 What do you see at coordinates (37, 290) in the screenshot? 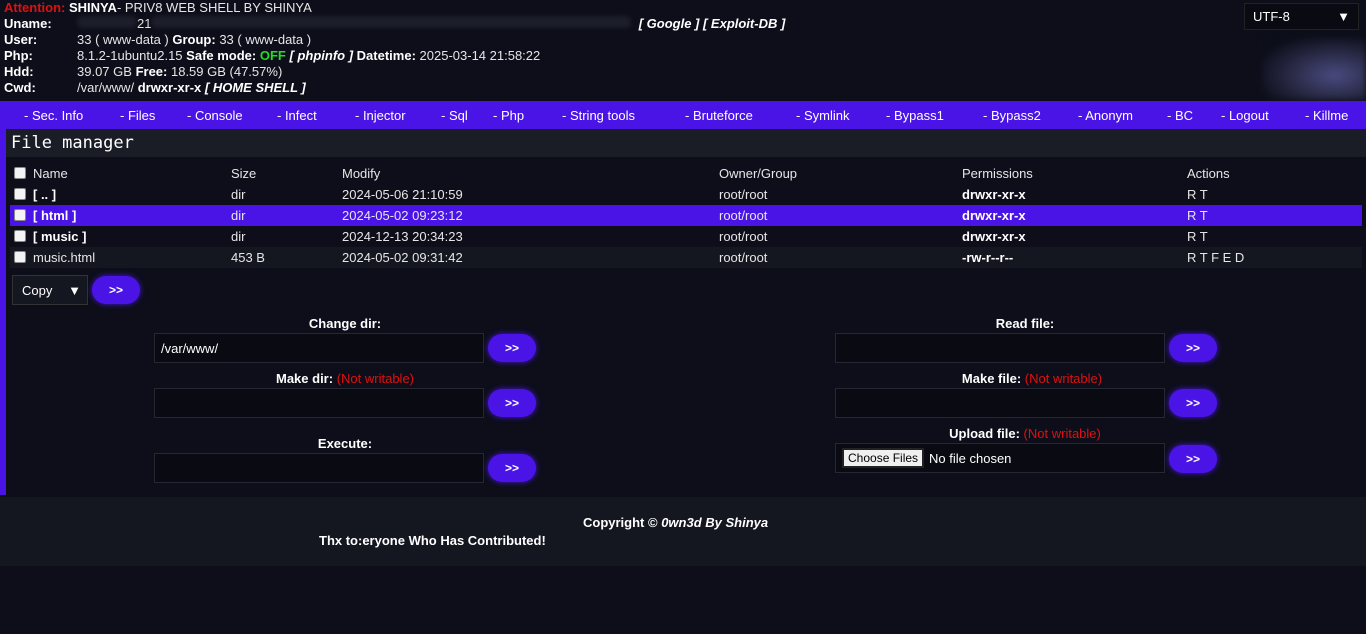
I see `bulk-action-value: Copy` at bounding box center [37, 290].